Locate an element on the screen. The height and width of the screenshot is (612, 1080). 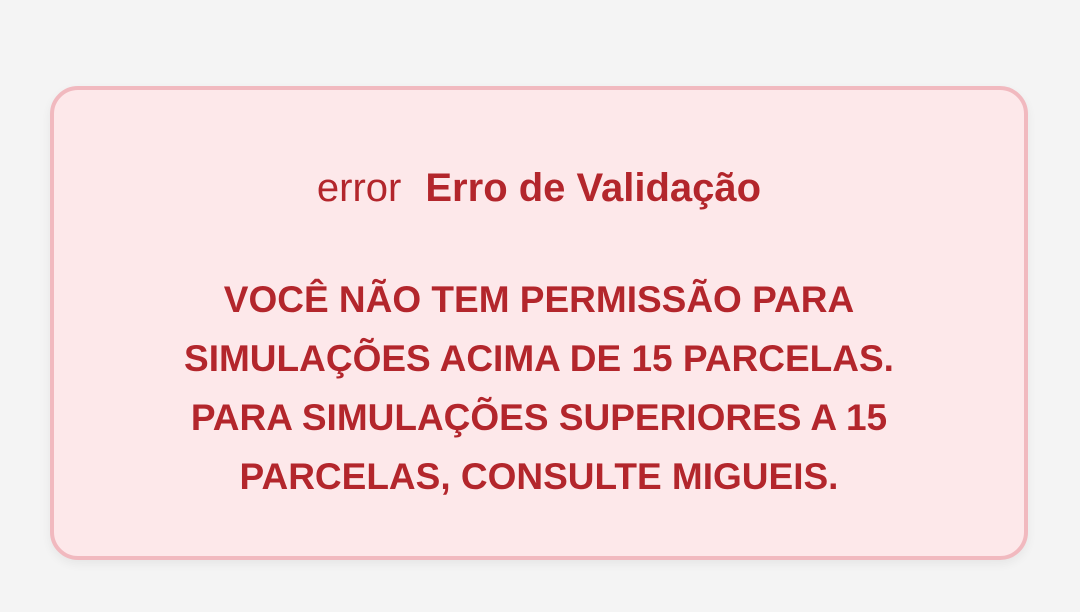
alert-header: error Erro de Validação is located at coordinates (539, 188).